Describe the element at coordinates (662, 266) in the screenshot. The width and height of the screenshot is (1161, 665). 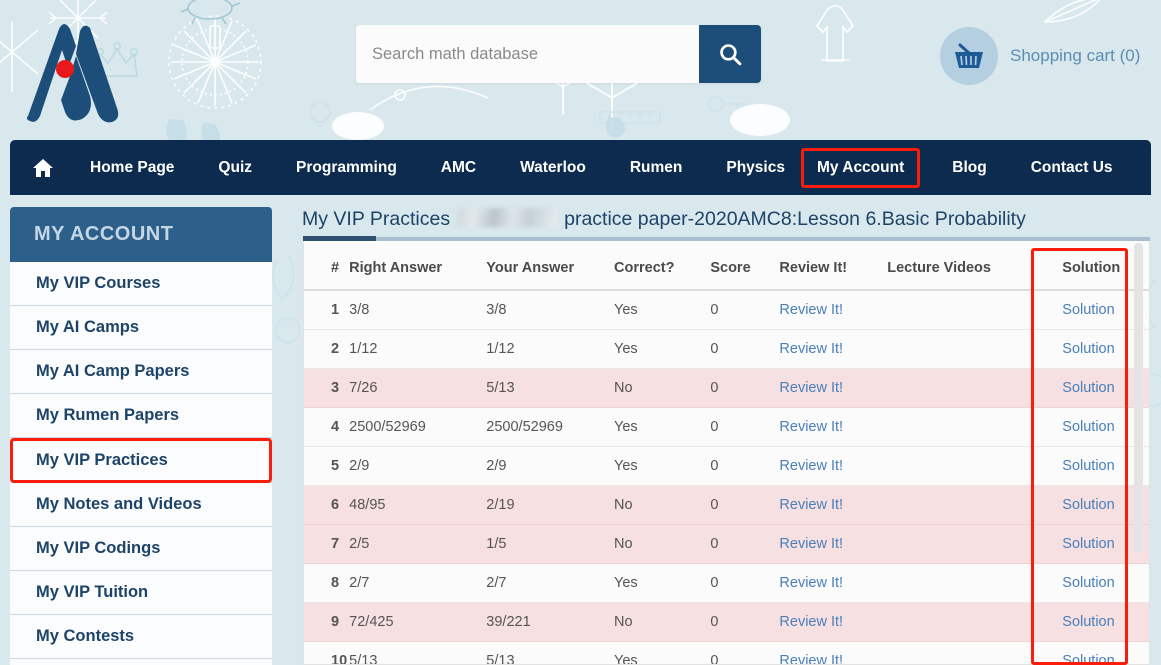
I see `column-header-correct: Correct?` at that location.